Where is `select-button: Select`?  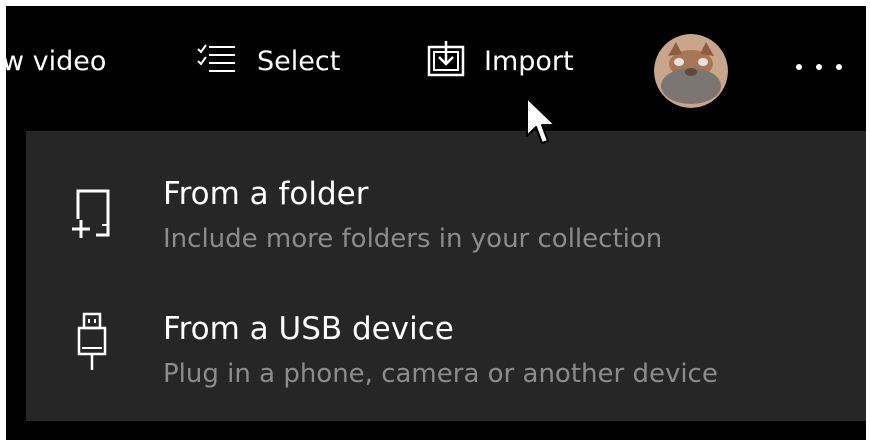 select-button: Select is located at coordinates (266, 61).